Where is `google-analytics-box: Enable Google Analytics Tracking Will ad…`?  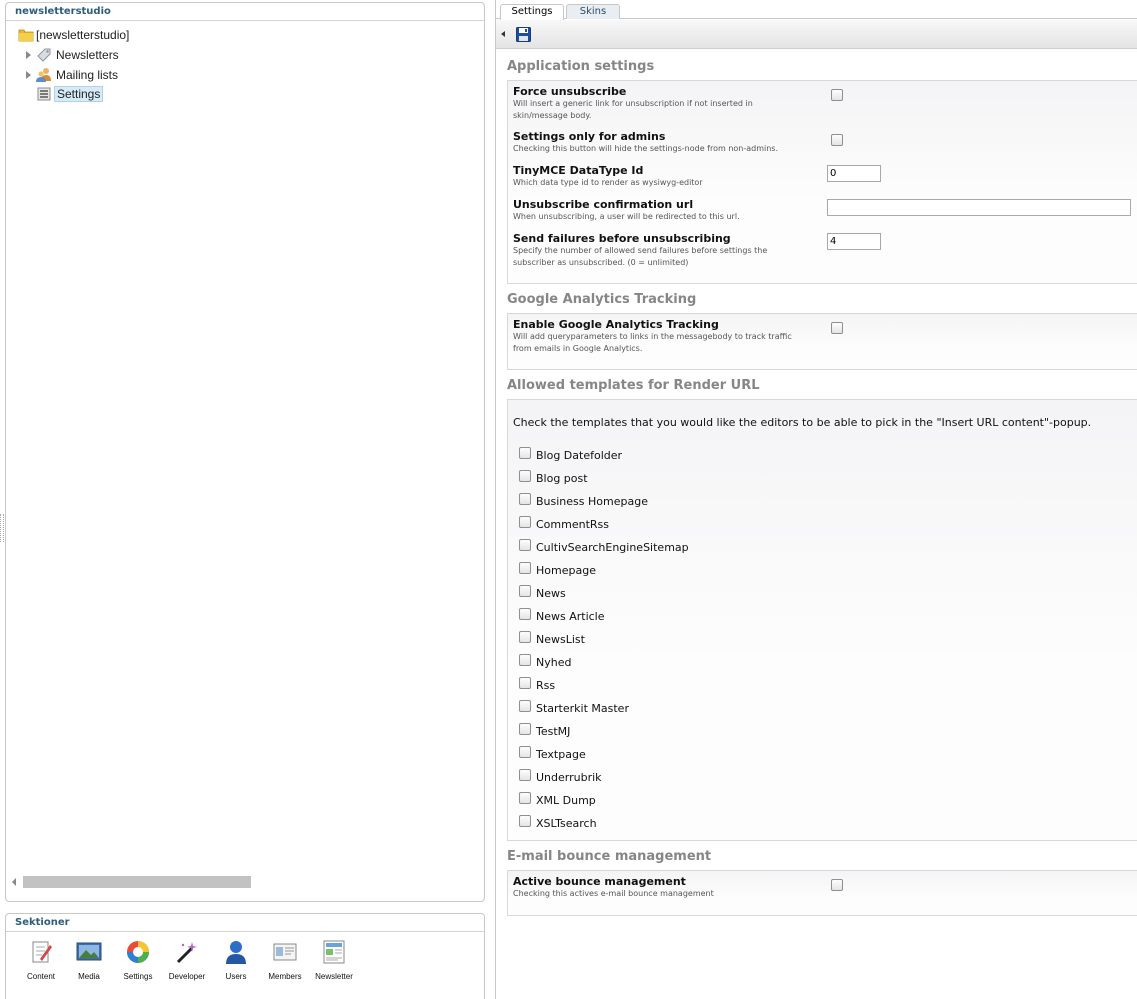 google-analytics-box: Enable Google Analytics Tracking Will ad… is located at coordinates (822, 341).